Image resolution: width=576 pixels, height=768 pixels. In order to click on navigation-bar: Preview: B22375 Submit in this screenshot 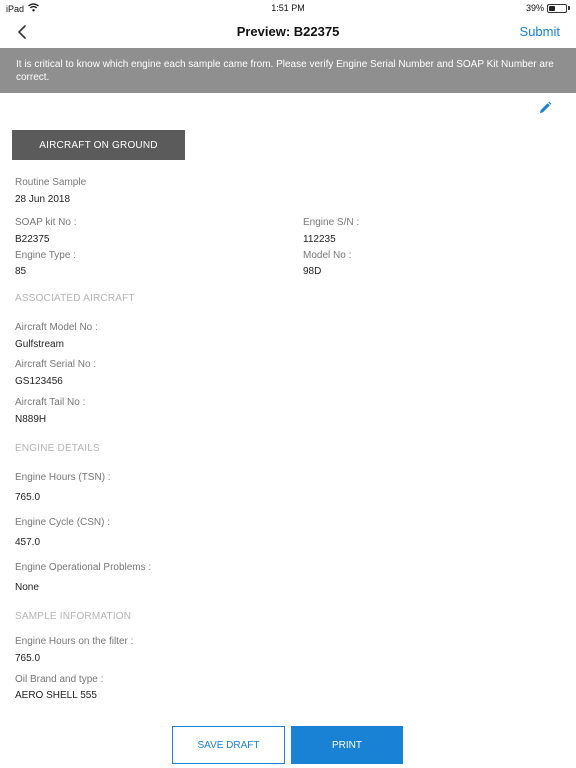, I will do `click(288, 32)`.